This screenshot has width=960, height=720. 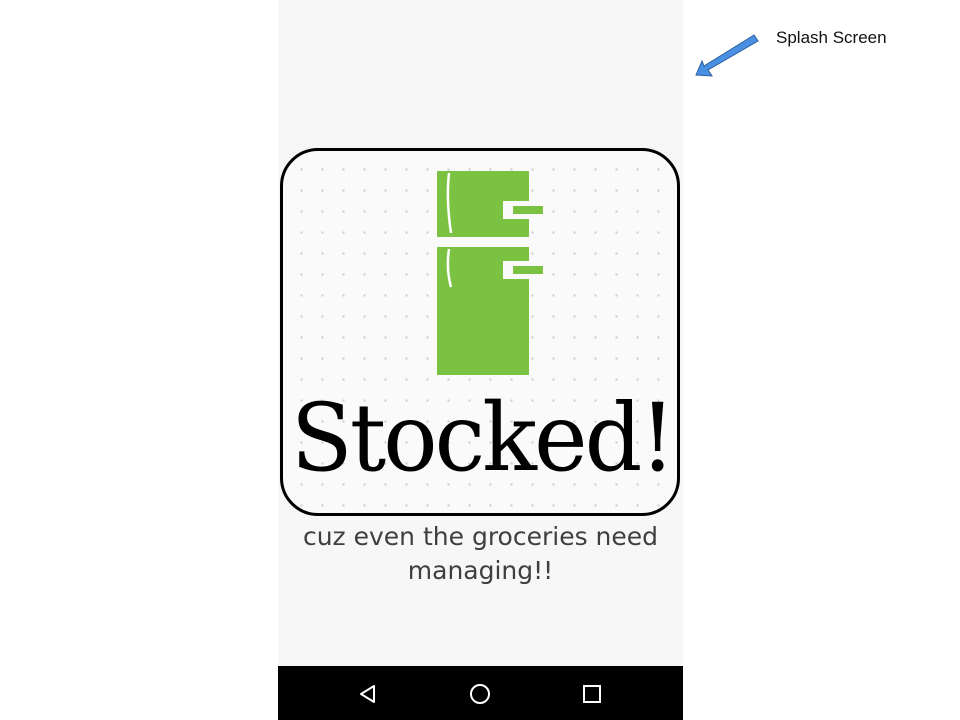 What do you see at coordinates (483, 438) in the screenshot?
I see `brand-name: Stocked!` at bounding box center [483, 438].